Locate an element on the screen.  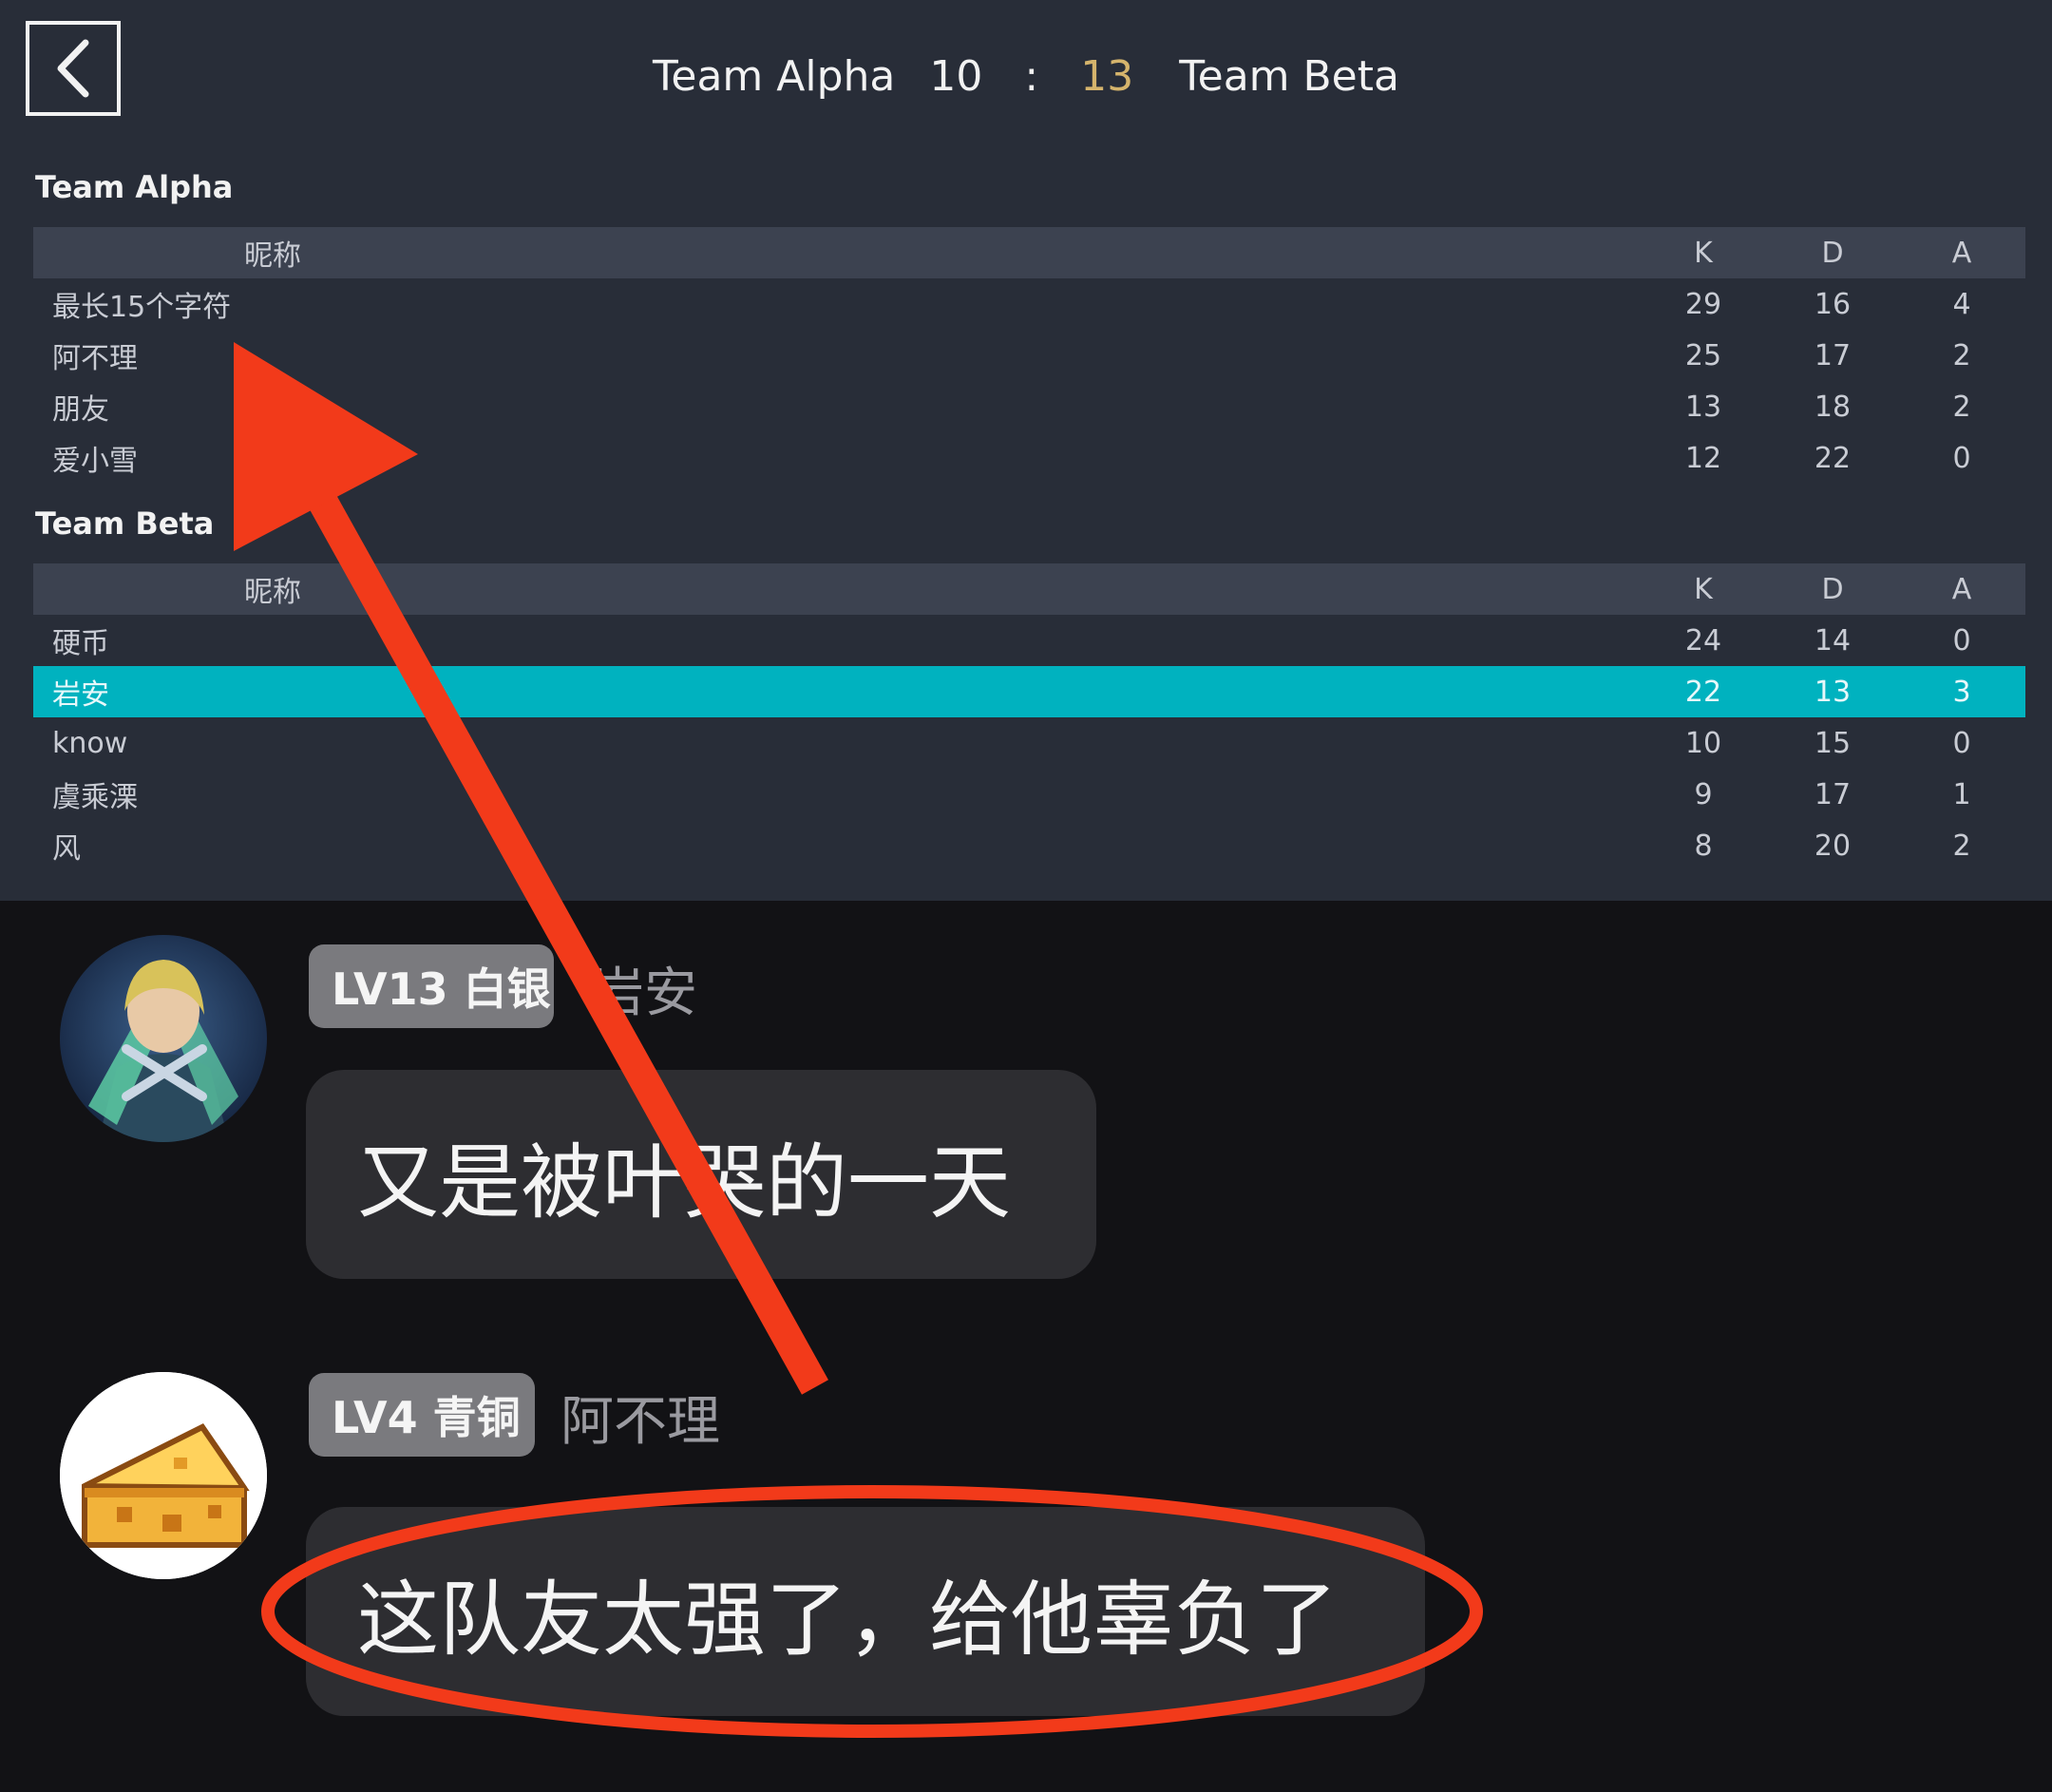
level-badge: LV4 青铜 is located at coordinates (422, 1415).